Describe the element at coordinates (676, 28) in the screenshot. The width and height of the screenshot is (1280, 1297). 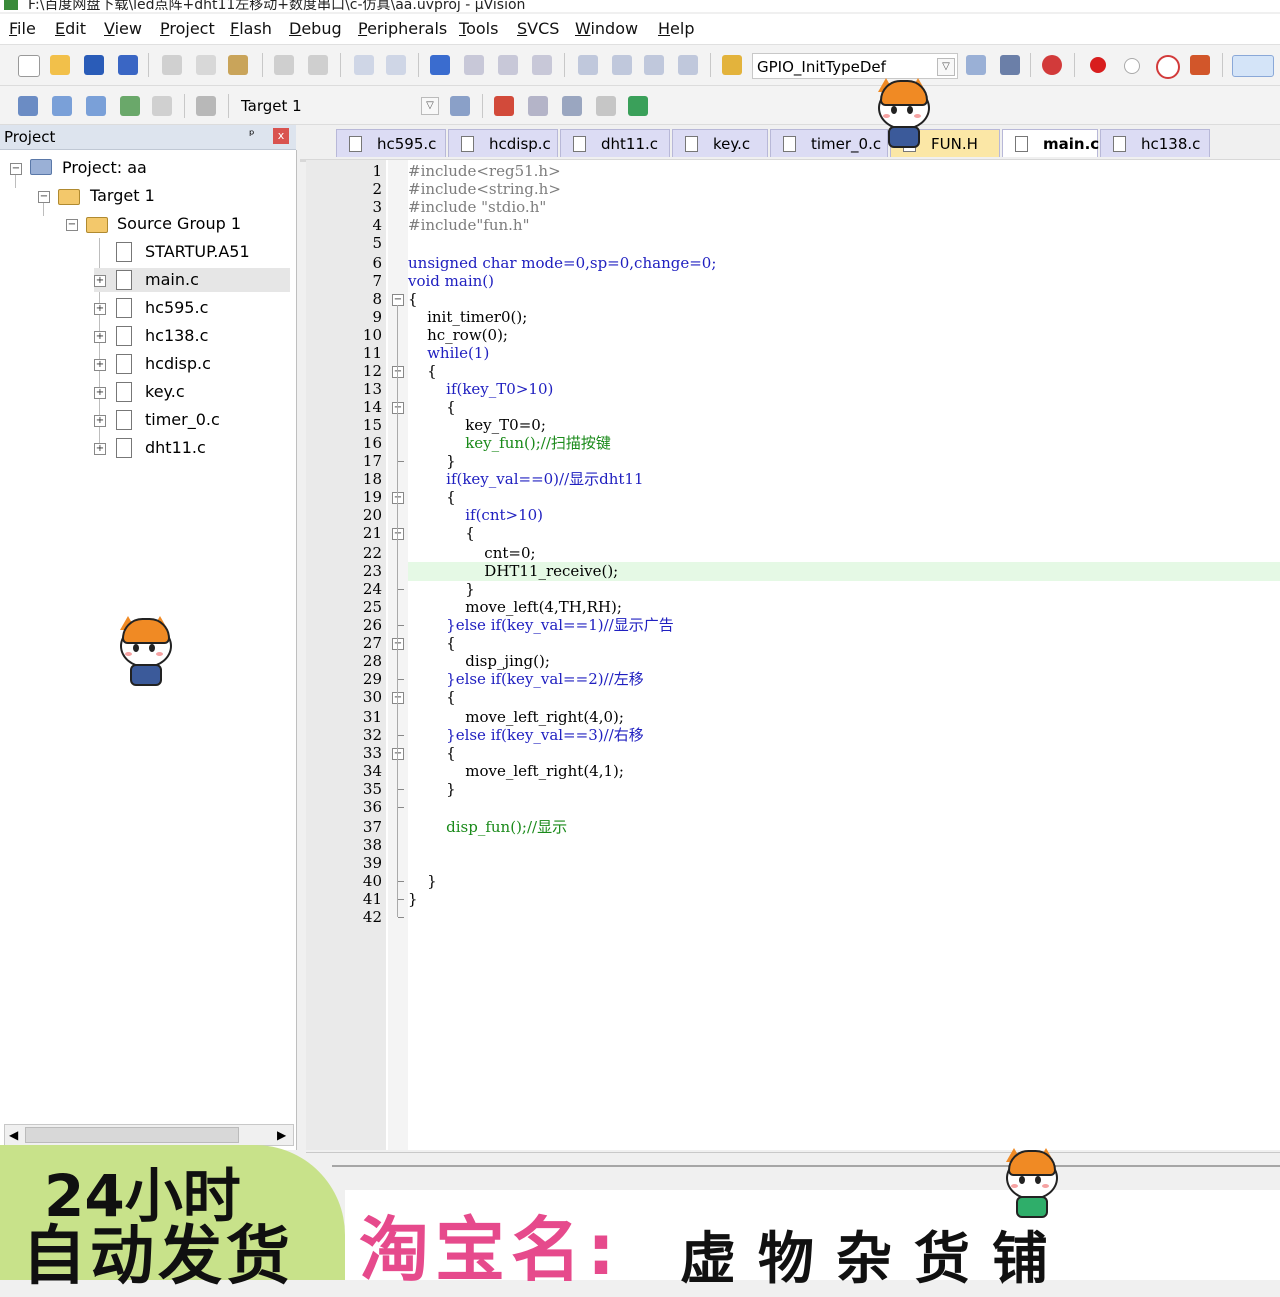
I see `menu-help: Help` at that location.